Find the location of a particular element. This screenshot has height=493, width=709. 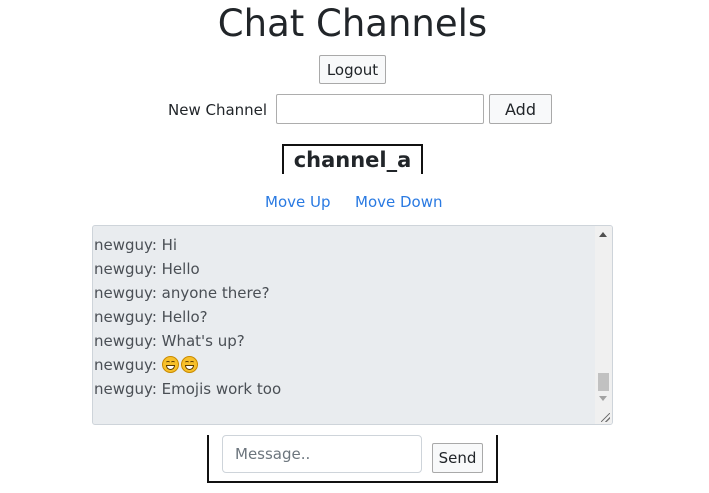

chat-message: newguy: Hi is located at coordinates (344, 245).